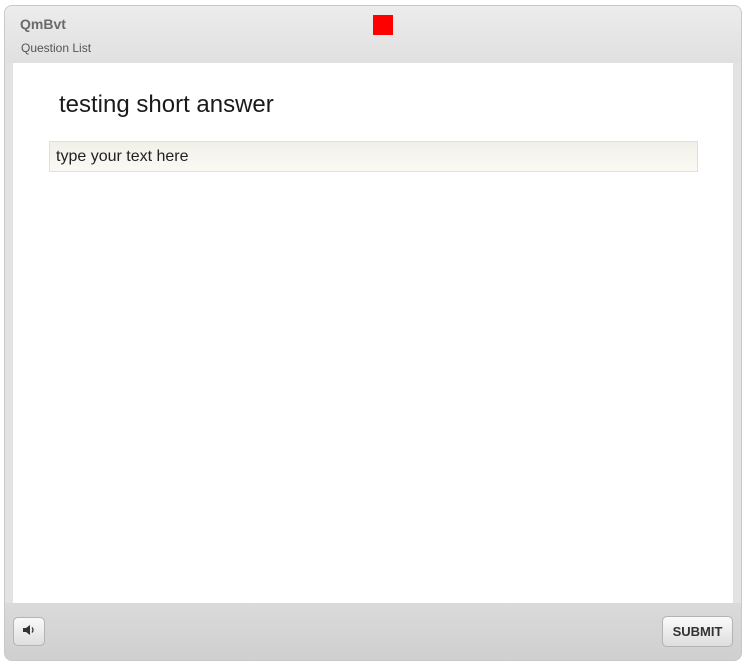 This screenshot has width=746, height=666. I want to click on submit-button: SUBMIT, so click(697, 631).